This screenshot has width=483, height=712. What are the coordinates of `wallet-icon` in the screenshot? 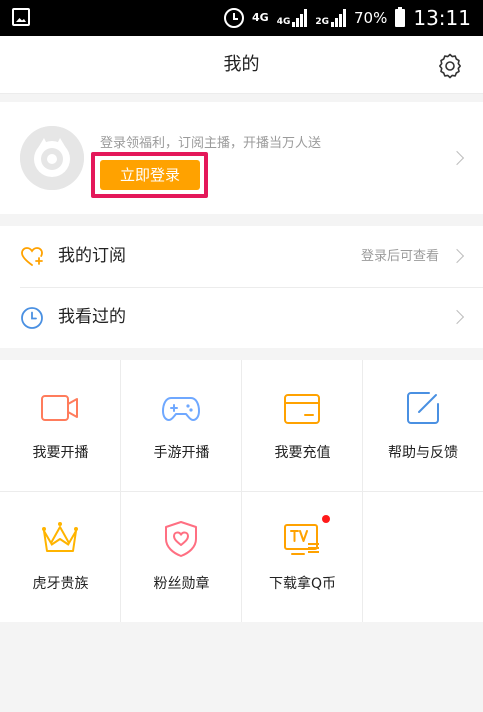 It's located at (302, 409).